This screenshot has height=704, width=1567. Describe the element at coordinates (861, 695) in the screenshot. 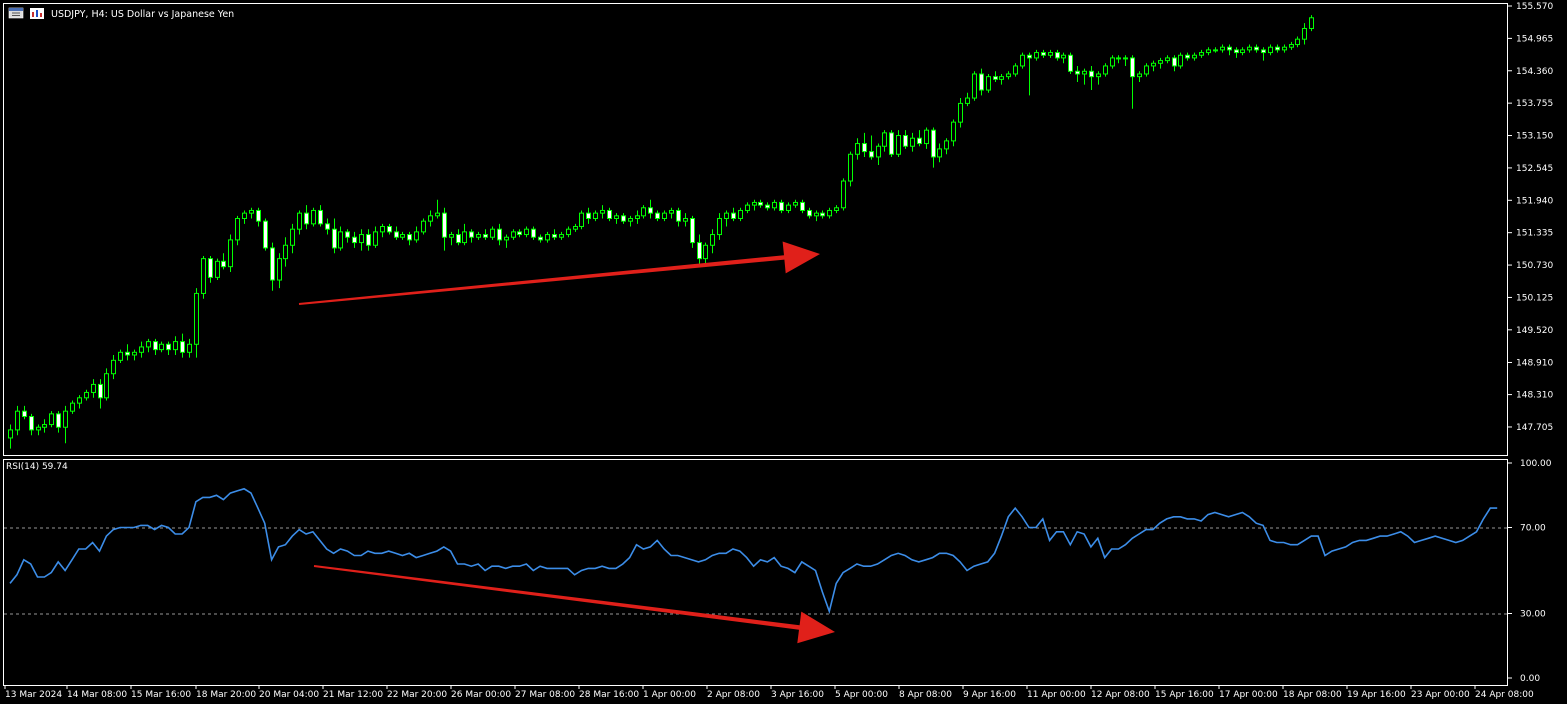

I see `time-tick-label: 5 Apr 00:00` at that location.